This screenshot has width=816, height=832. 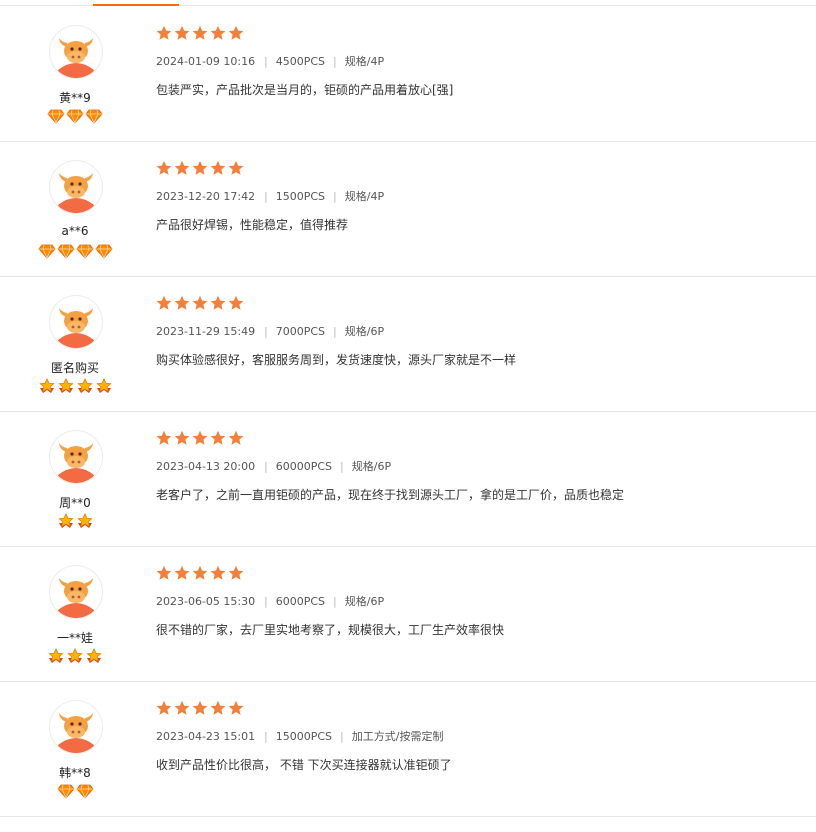 What do you see at coordinates (300, 196) in the screenshot?
I see `purchase-quantity: 1500PCS` at bounding box center [300, 196].